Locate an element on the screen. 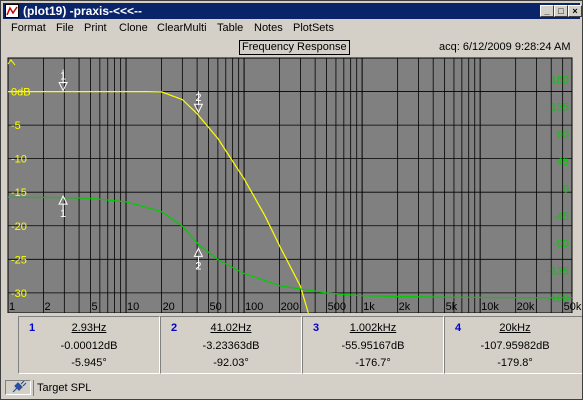 This screenshot has height=400, width=583. marker-box-2: 2 41.02Hz -3.23363dB -92.03° is located at coordinates (231, 345).